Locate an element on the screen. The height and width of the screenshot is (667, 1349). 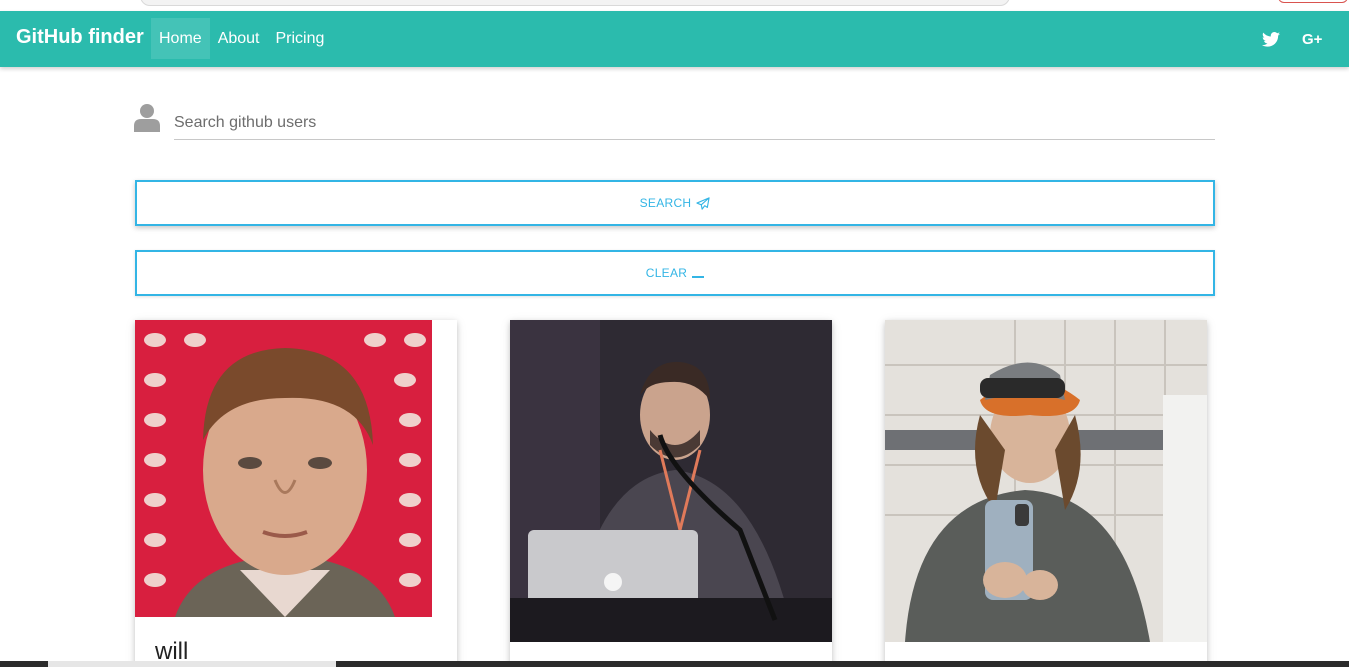
taskbar-item is located at coordinates (192, 664).